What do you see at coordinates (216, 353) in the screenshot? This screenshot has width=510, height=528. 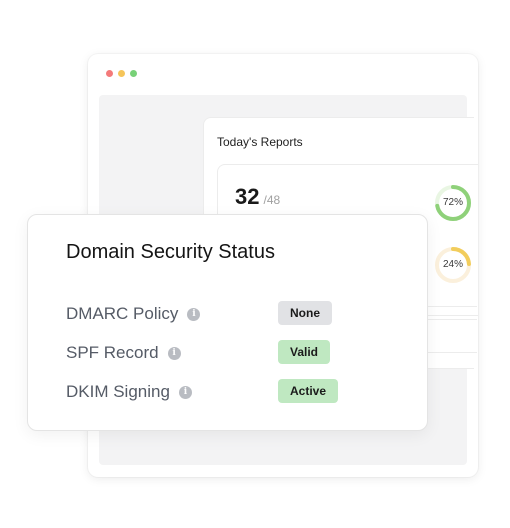 I see `status-row-spf: SPF Record i Valid` at bounding box center [216, 353].